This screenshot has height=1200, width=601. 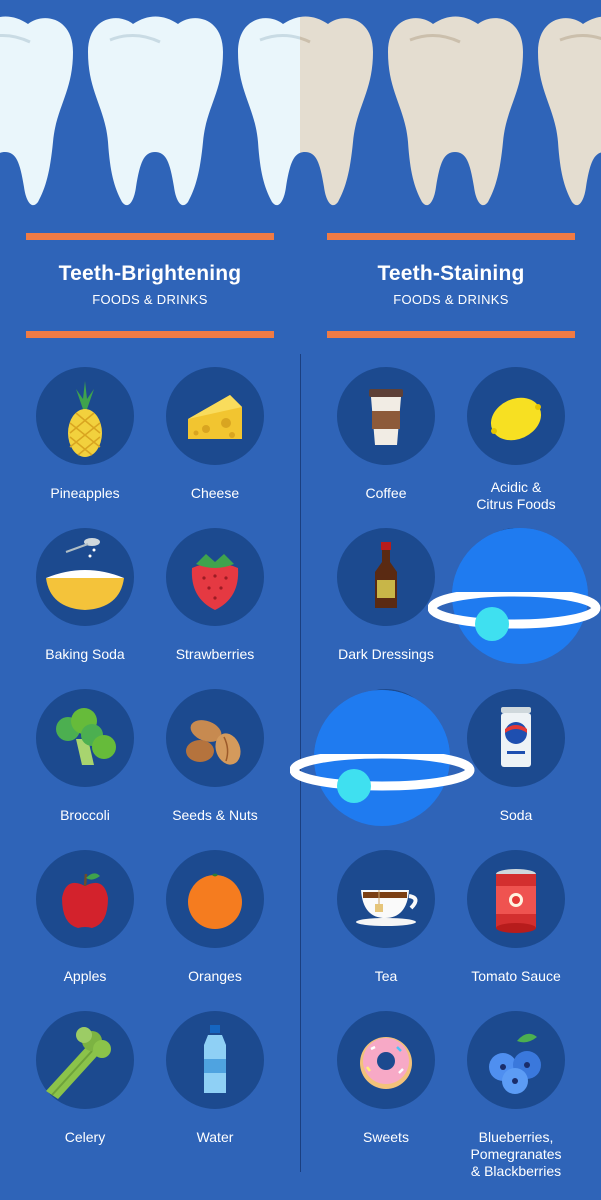 I want to click on list-item-sweets: Sweets, so click(x=386, y=1078).